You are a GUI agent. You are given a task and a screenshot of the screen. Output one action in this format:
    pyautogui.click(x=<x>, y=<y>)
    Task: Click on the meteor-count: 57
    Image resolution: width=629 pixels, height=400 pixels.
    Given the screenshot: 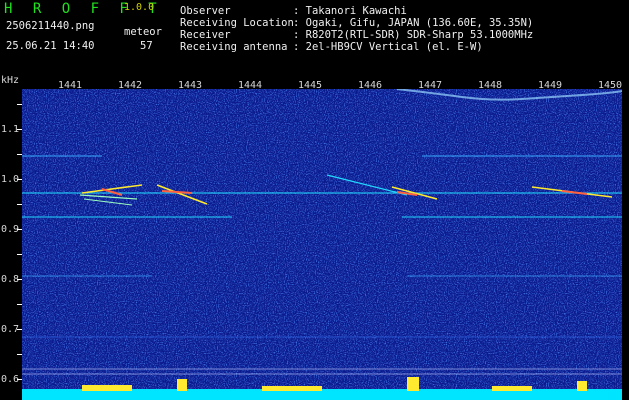 What is the action you would take?
    pyautogui.click(x=146, y=46)
    